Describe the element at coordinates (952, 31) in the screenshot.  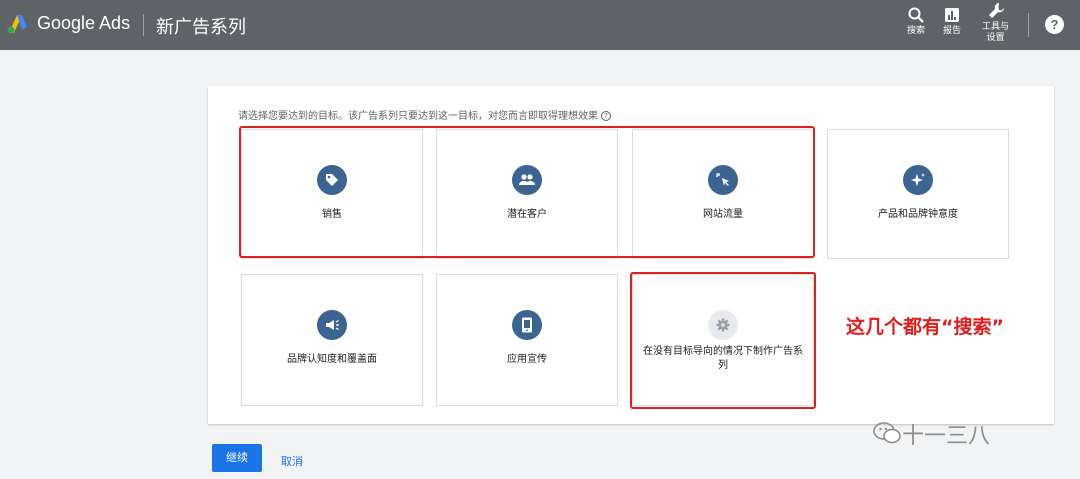
I see `reports-label: 报告` at that location.